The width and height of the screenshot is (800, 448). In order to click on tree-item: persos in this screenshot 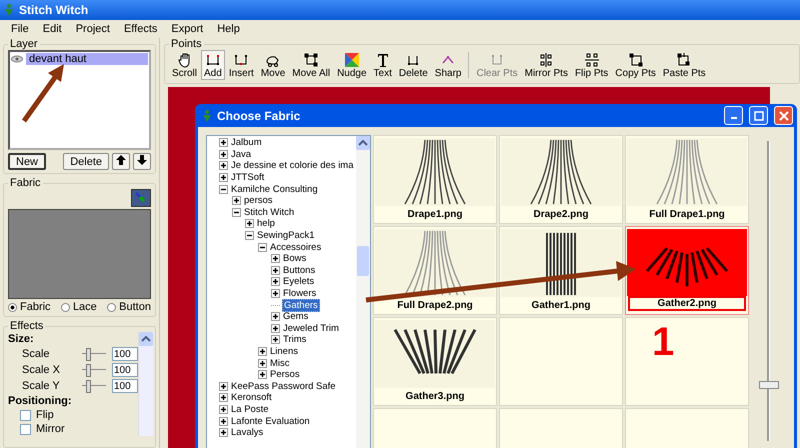, I will do `click(258, 200)`.